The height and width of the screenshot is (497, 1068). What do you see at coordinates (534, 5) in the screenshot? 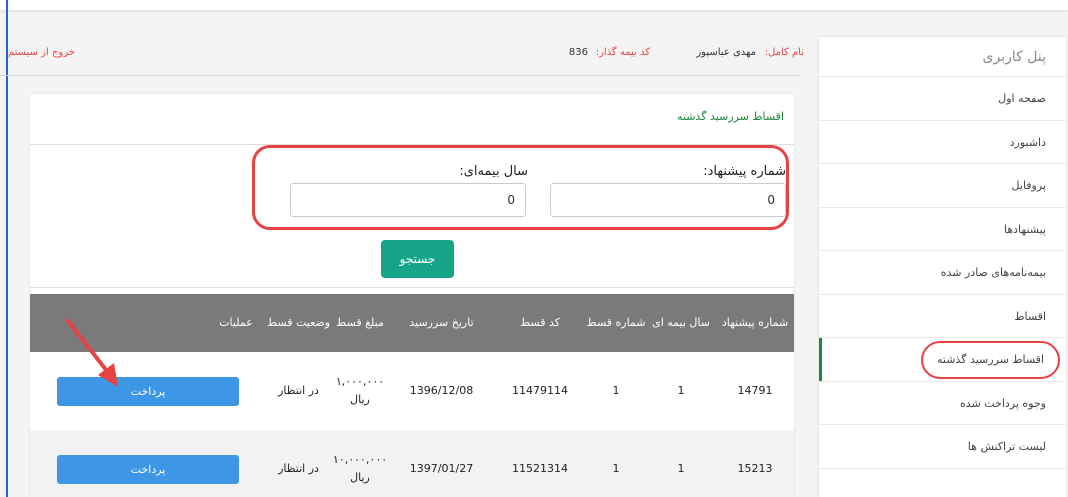
I see `top-bar` at bounding box center [534, 5].